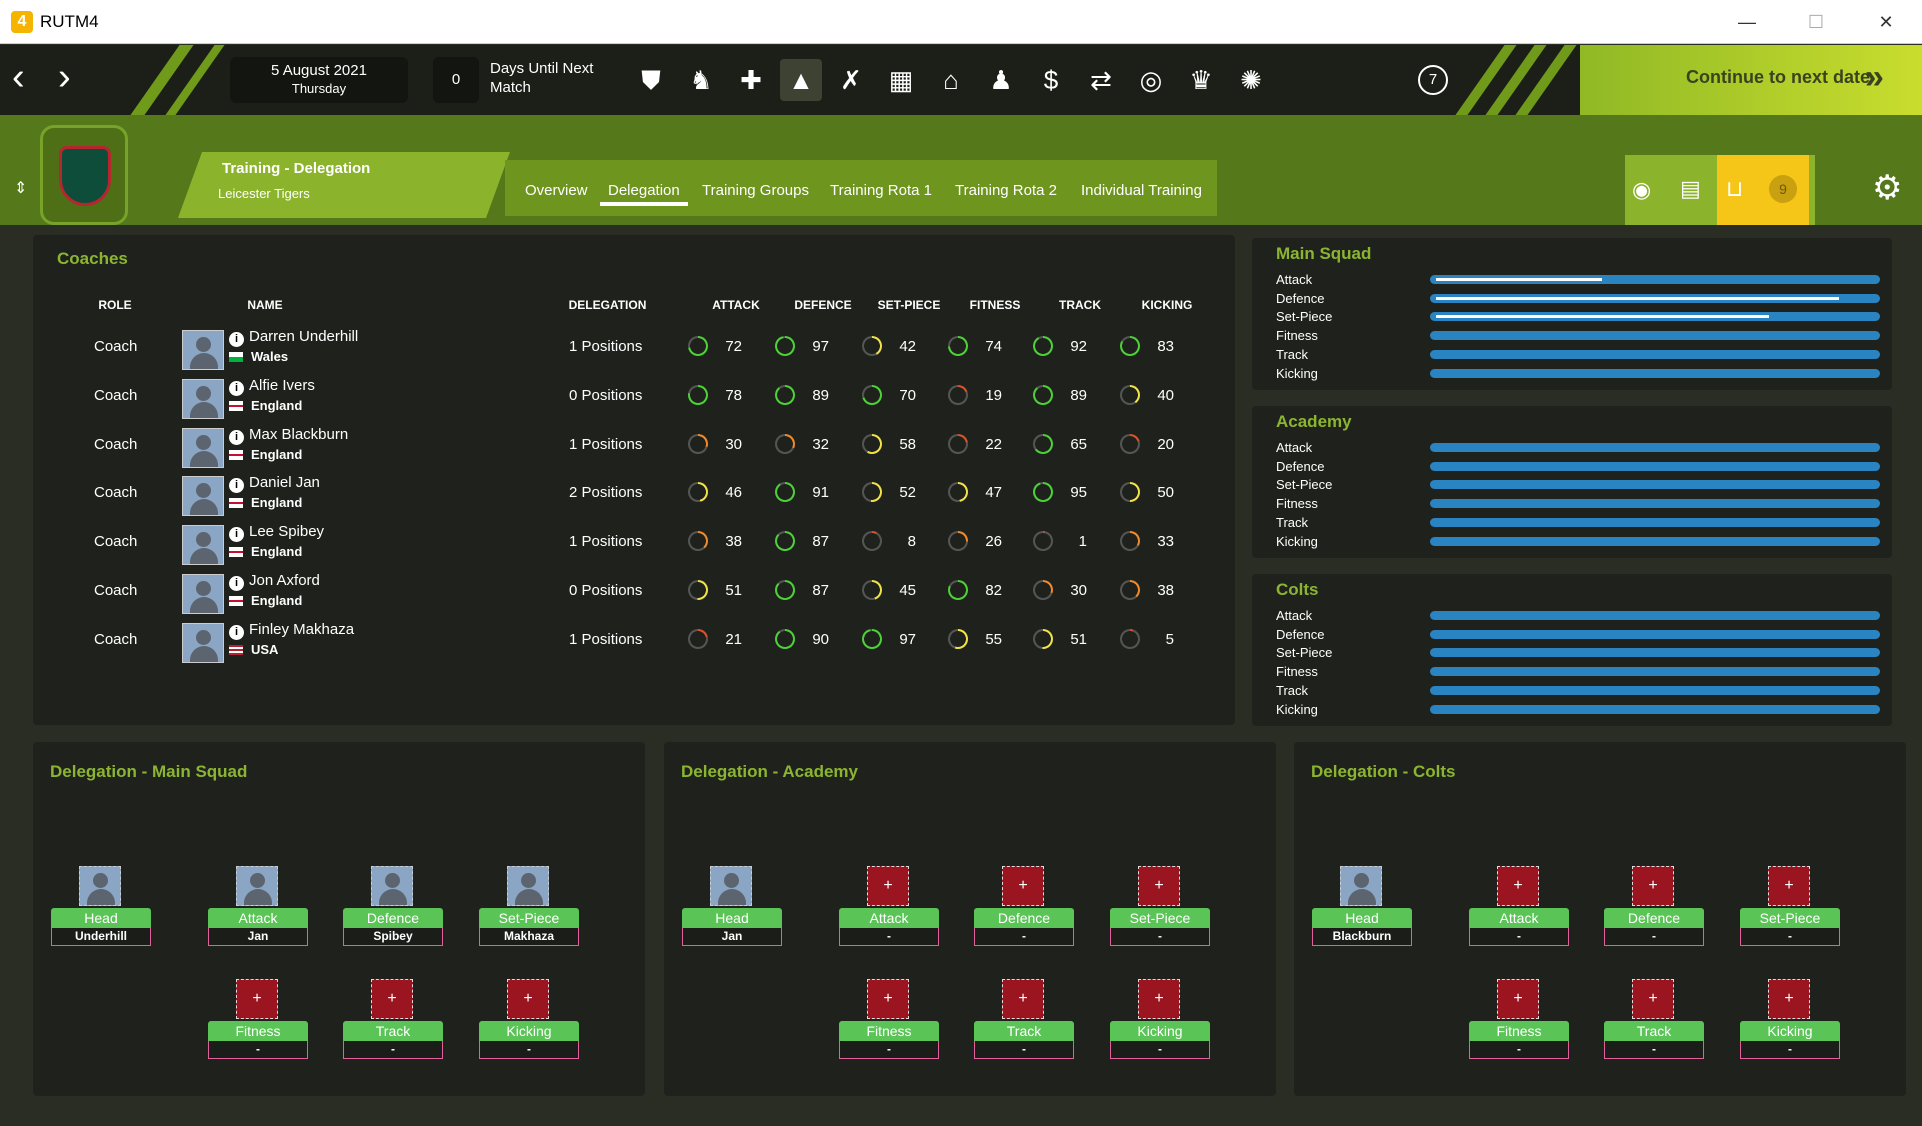  Describe the element at coordinates (284, 482) in the screenshot. I see `coach-name: Daniel Jan` at that location.